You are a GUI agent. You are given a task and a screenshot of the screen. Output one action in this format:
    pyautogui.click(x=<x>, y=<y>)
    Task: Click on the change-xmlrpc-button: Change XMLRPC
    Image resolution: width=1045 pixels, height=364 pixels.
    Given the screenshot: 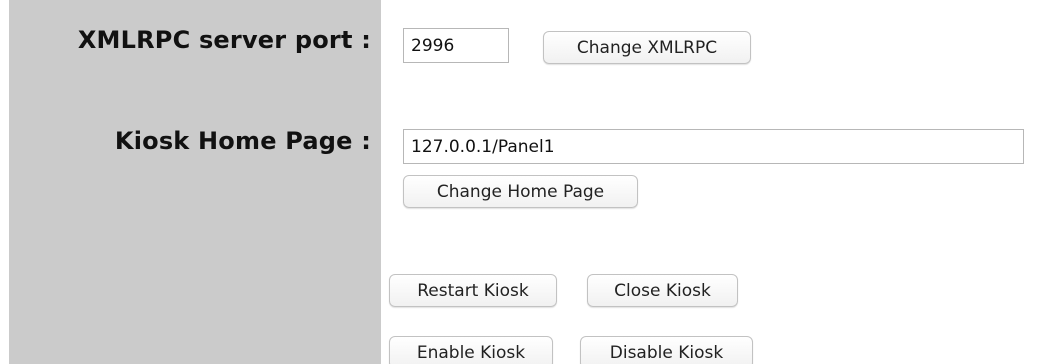 What is the action you would take?
    pyautogui.click(x=647, y=47)
    